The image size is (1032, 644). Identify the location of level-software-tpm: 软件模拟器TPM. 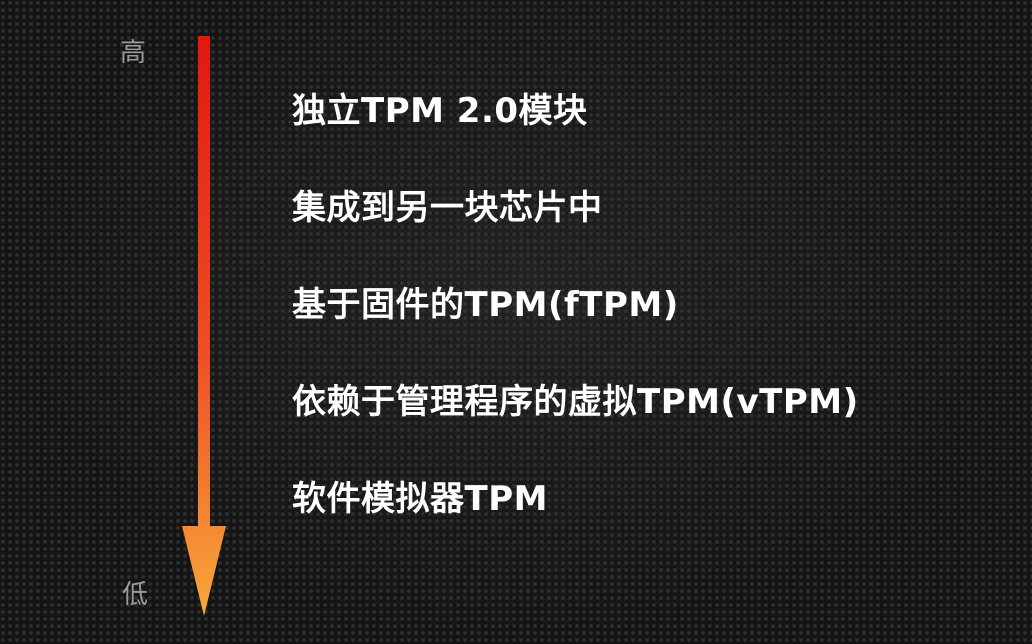
(420, 499).